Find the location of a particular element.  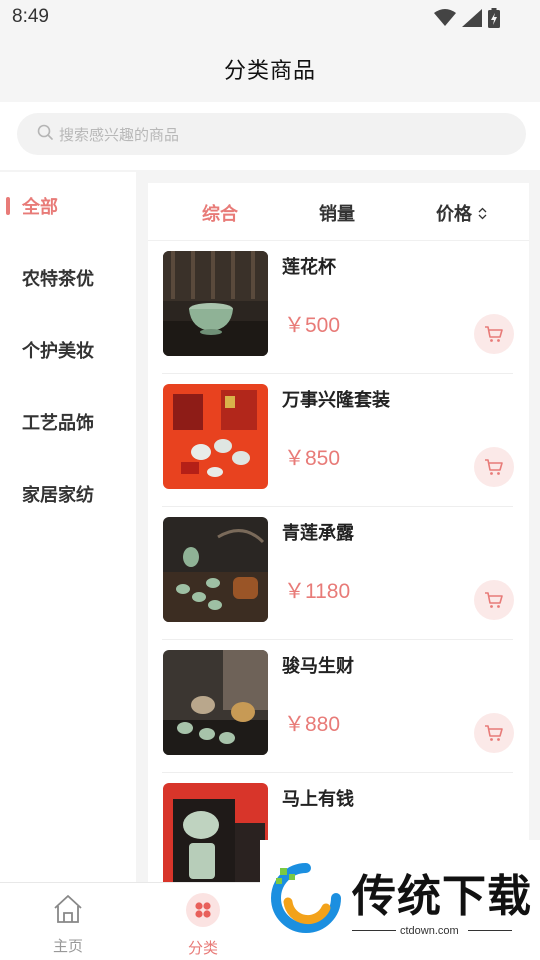

status-time: 8:49 is located at coordinates (30, 16).